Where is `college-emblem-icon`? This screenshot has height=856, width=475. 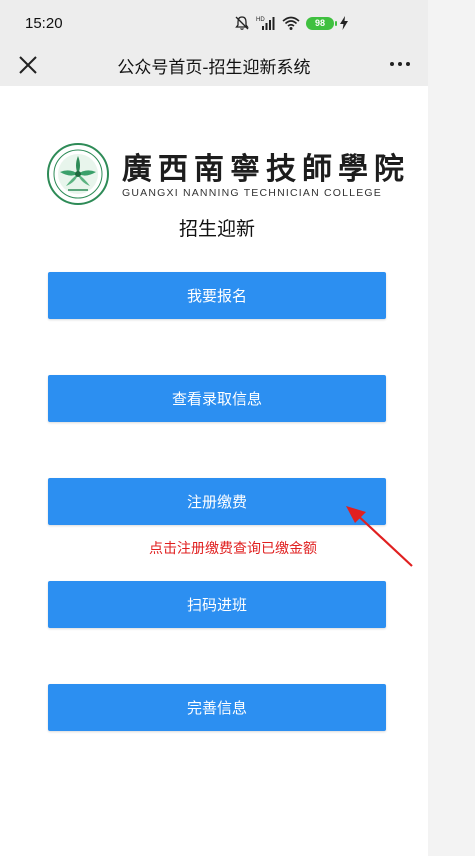 college-emblem-icon is located at coordinates (78, 174).